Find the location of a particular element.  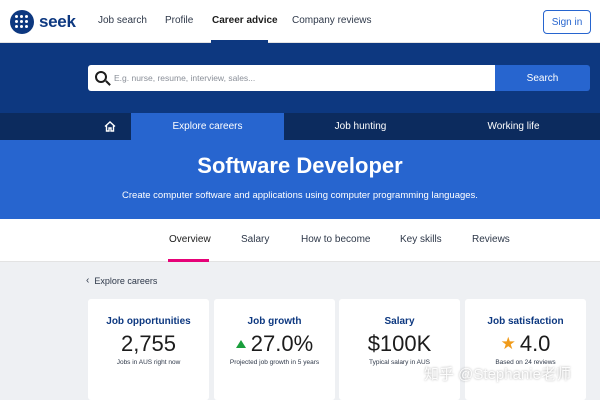

watermark: 知乎 @Stephanie老师 is located at coordinates (497, 374).